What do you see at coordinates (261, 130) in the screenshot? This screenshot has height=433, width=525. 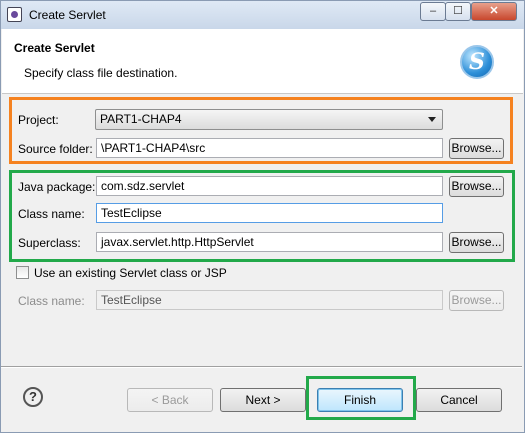 I see `project-highlight-frame` at bounding box center [261, 130].